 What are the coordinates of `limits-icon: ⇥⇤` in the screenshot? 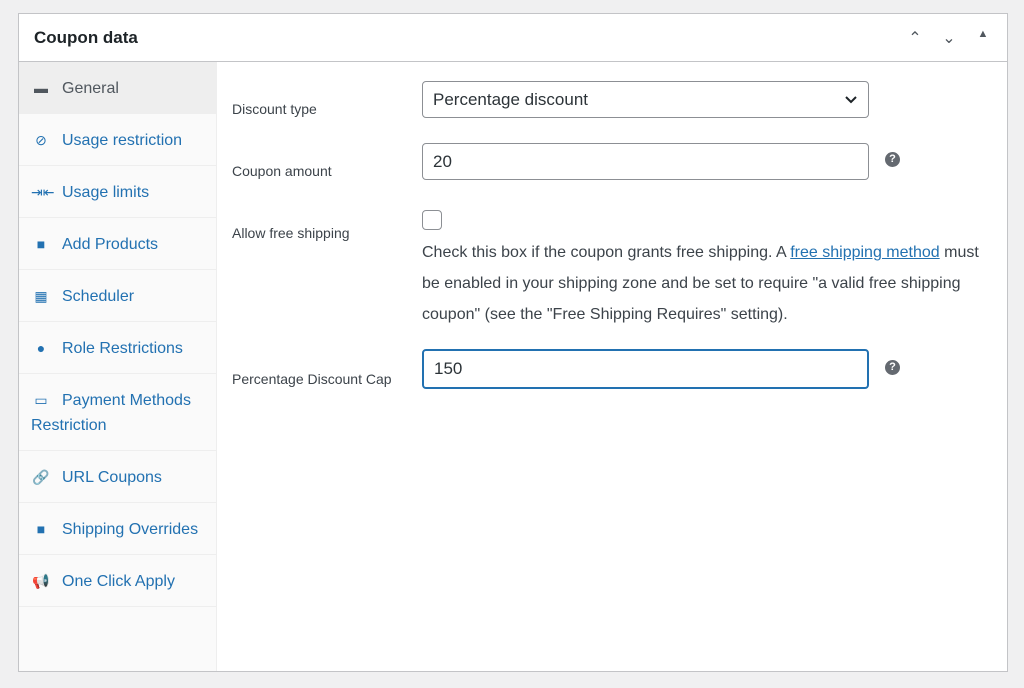 It's located at (43, 192).